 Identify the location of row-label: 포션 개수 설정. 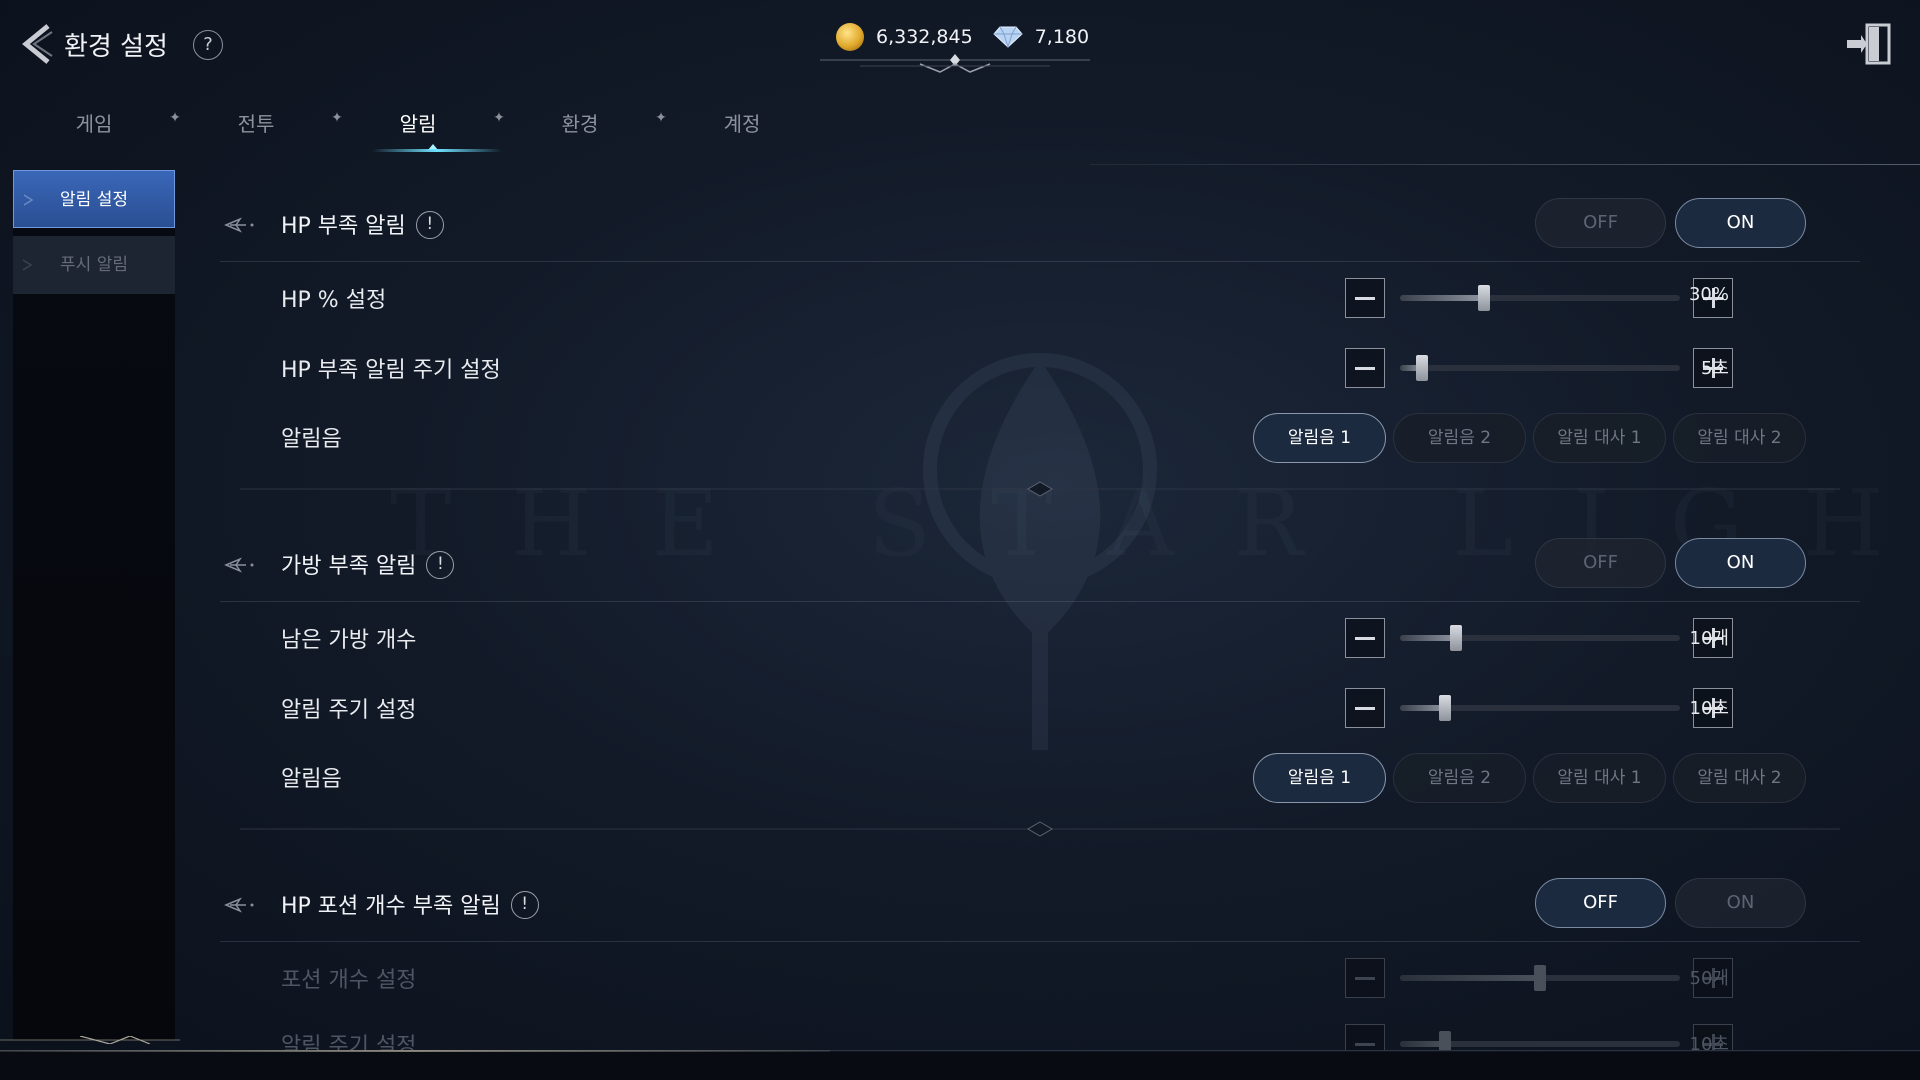
(349, 980).